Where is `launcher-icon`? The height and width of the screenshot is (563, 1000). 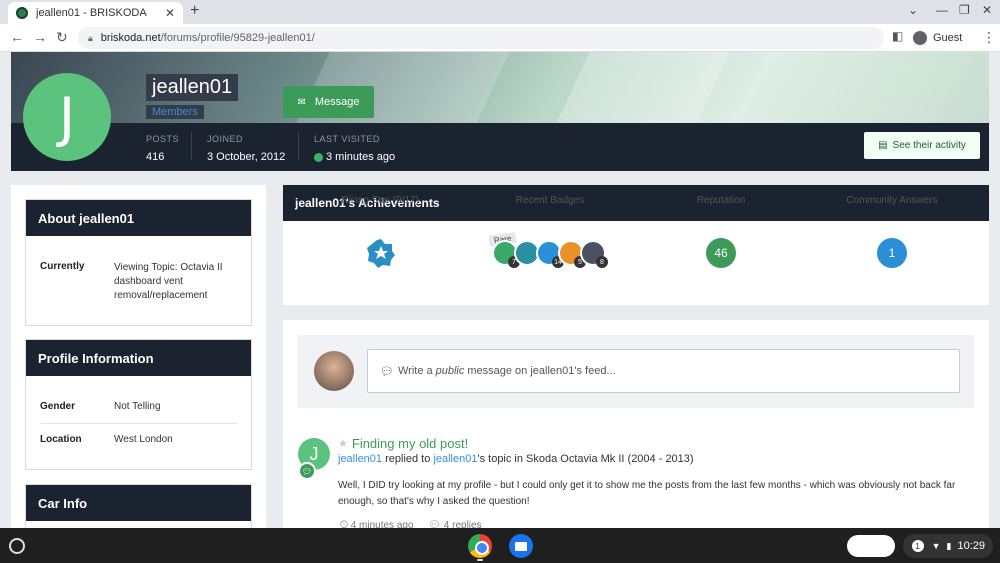 launcher-icon is located at coordinates (17, 546).